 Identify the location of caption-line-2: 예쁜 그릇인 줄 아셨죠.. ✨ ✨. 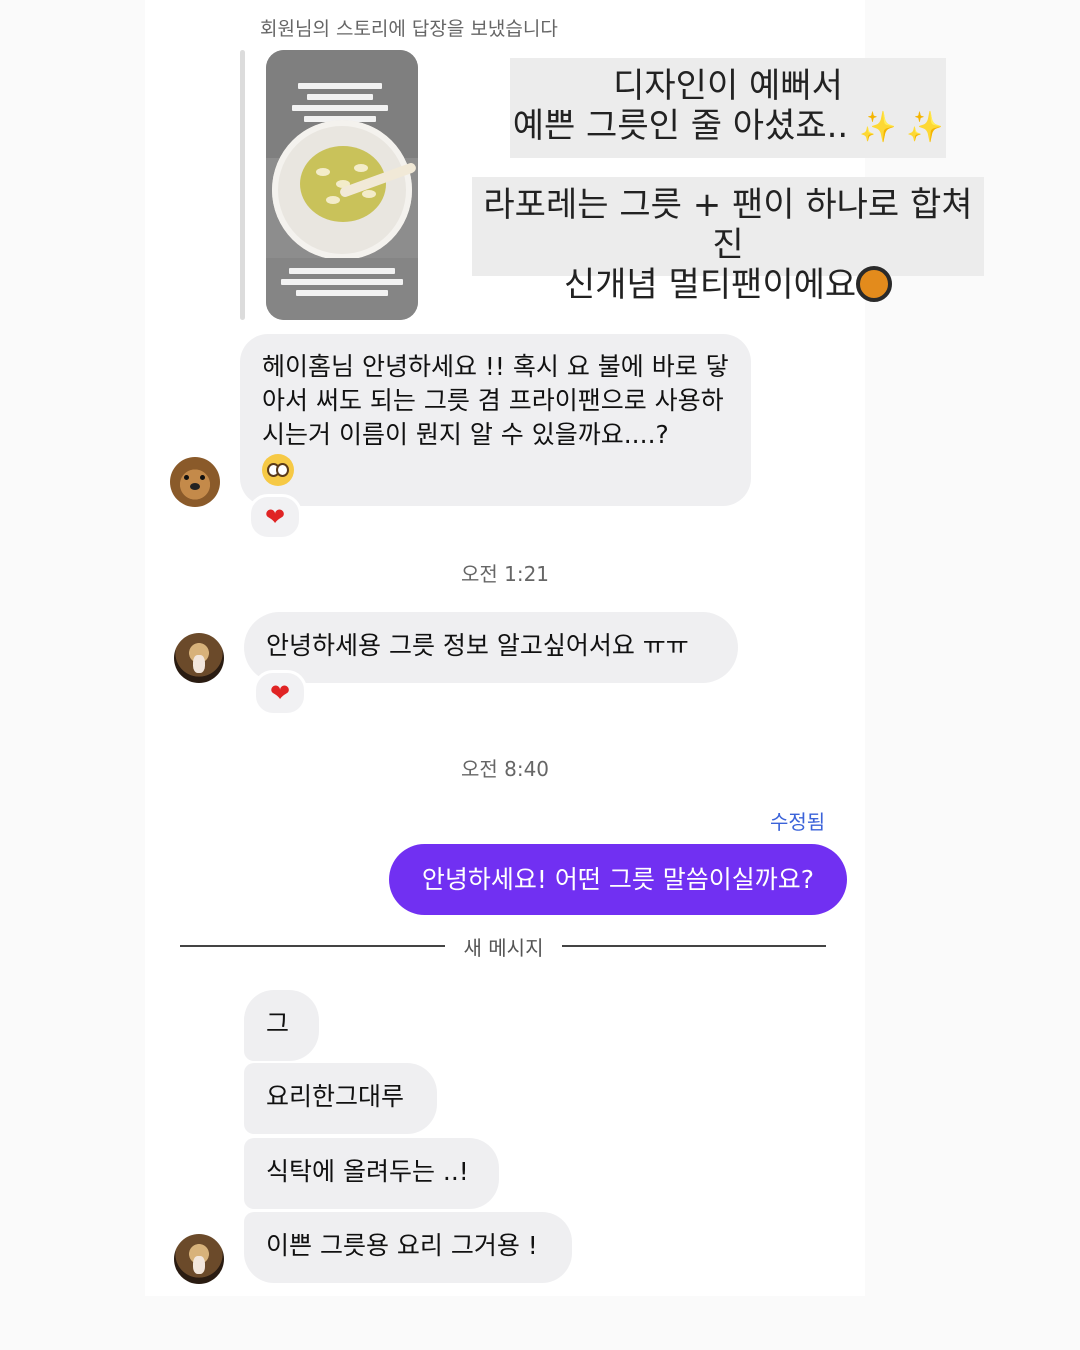
(728, 126).